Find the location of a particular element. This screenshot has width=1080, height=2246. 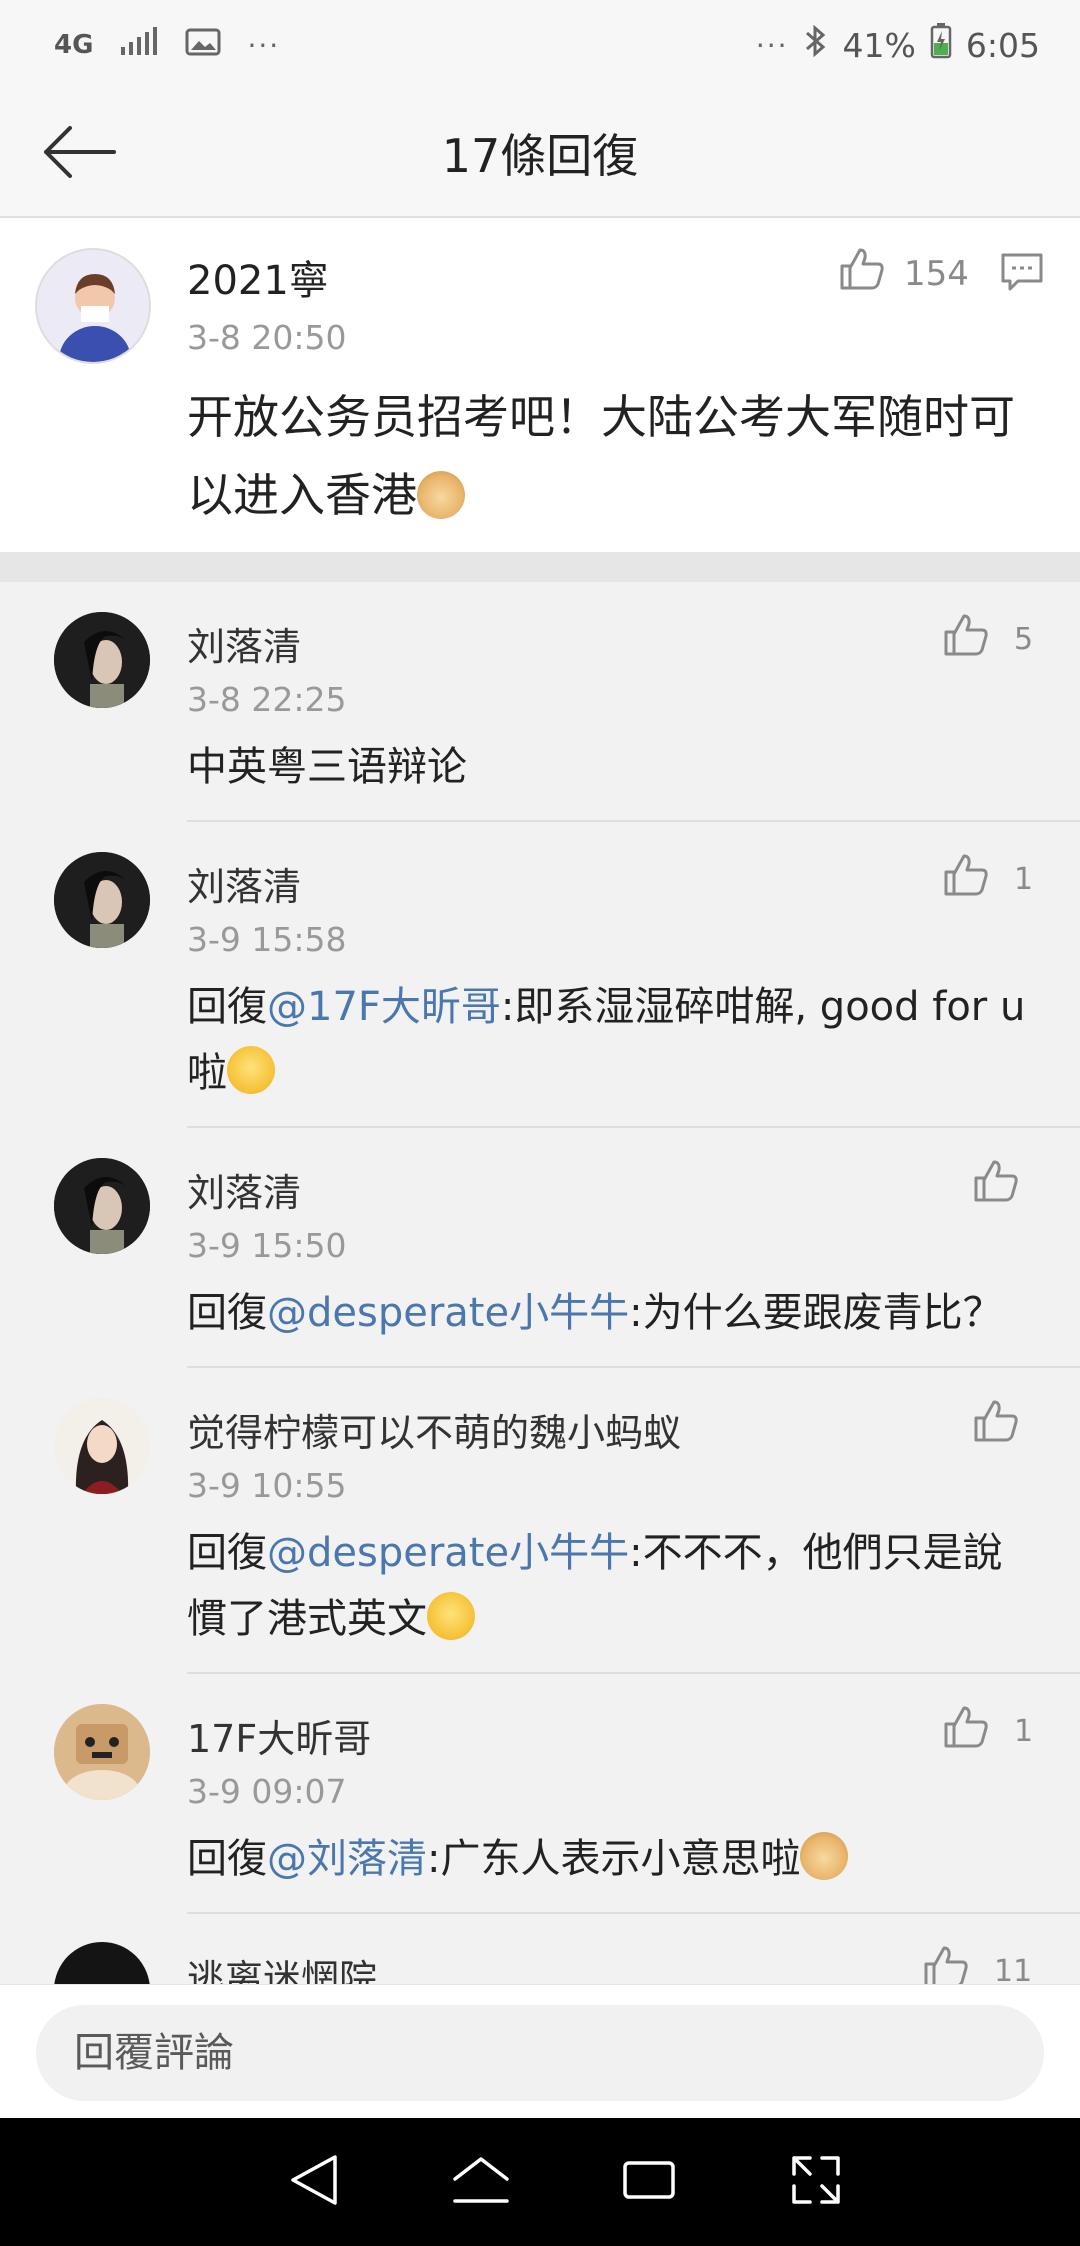

back-button is located at coordinates (82, 154).